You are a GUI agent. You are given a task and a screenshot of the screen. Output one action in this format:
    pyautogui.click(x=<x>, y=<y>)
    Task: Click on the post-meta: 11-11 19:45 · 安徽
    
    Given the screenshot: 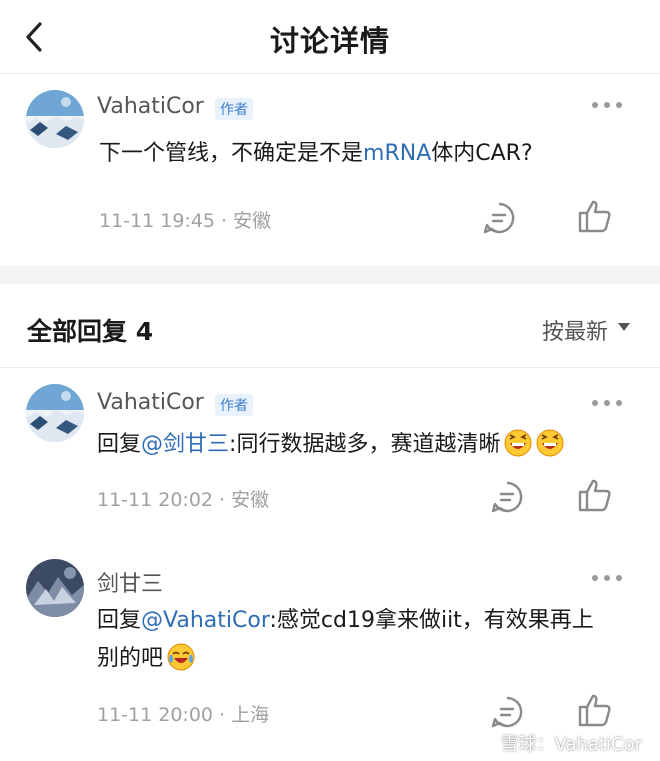 What is the action you would take?
    pyautogui.click(x=185, y=221)
    